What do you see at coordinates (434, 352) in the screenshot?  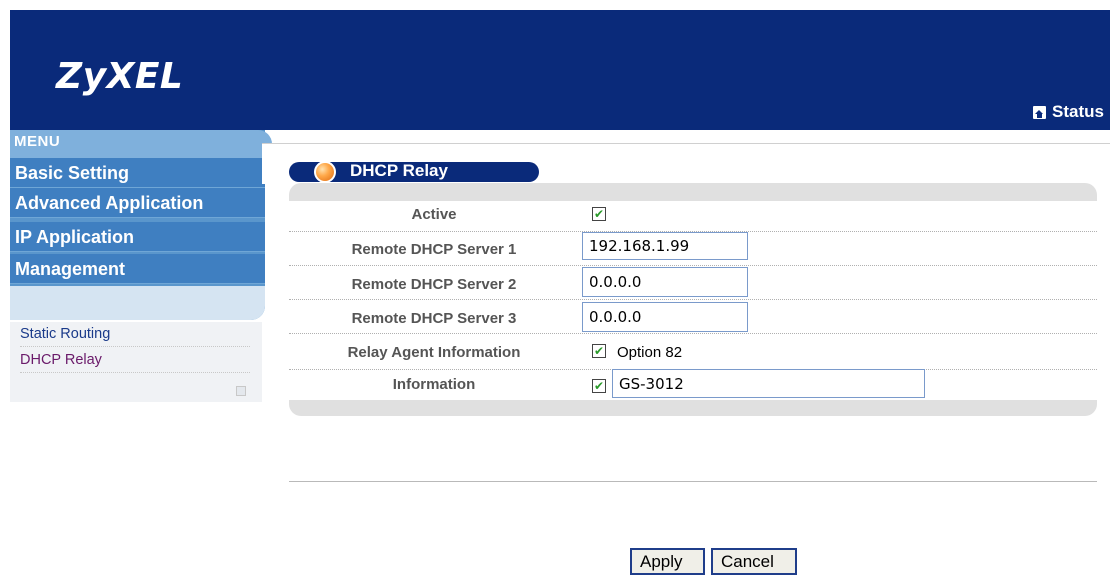 I see `relay-agent-information-label: Relay Agent Information` at bounding box center [434, 352].